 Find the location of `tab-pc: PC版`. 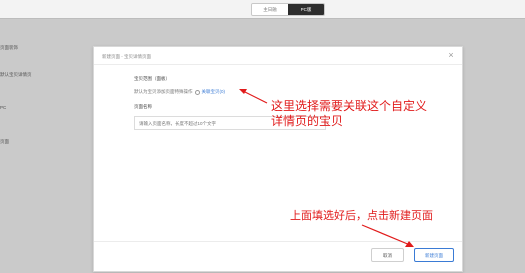

tab-pc: PC版 is located at coordinates (306, 9).